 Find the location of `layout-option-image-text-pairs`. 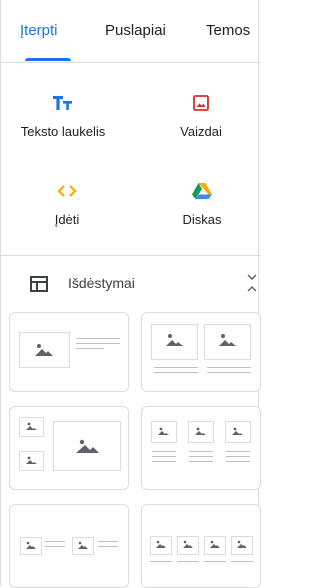

layout-option-image-text-pairs is located at coordinates (69, 546).